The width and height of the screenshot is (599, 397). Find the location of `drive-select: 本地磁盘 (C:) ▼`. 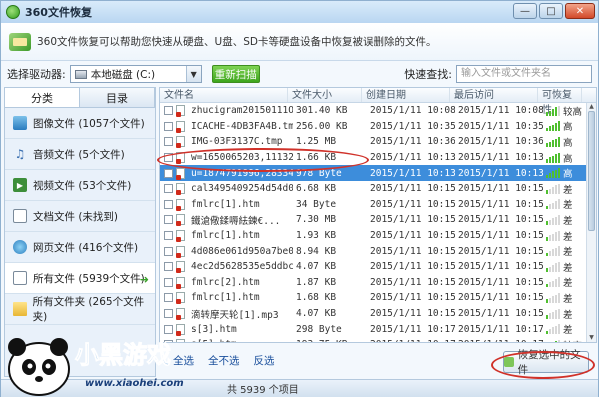

drive-select: 本地磁盘 (C:) ▼ is located at coordinates (135, 74).